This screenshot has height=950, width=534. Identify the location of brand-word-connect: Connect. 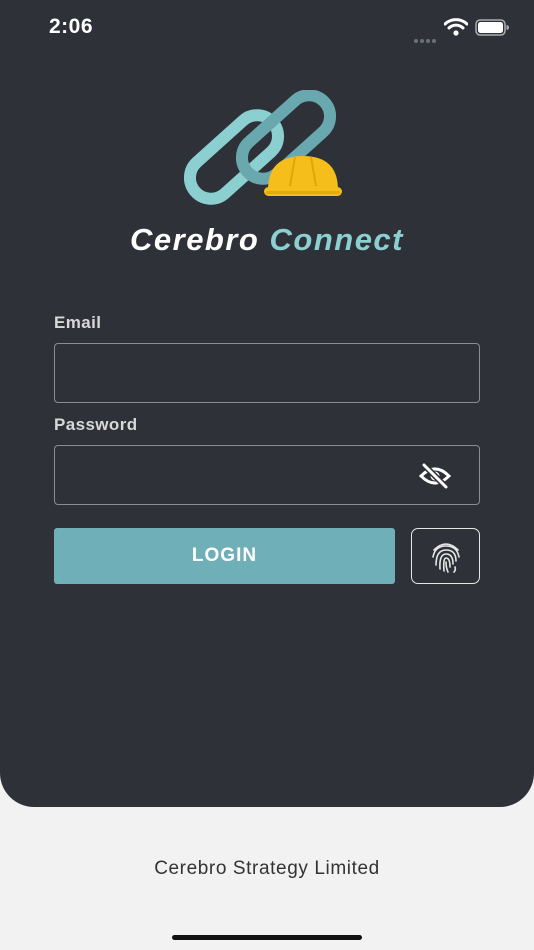
(336, 239).